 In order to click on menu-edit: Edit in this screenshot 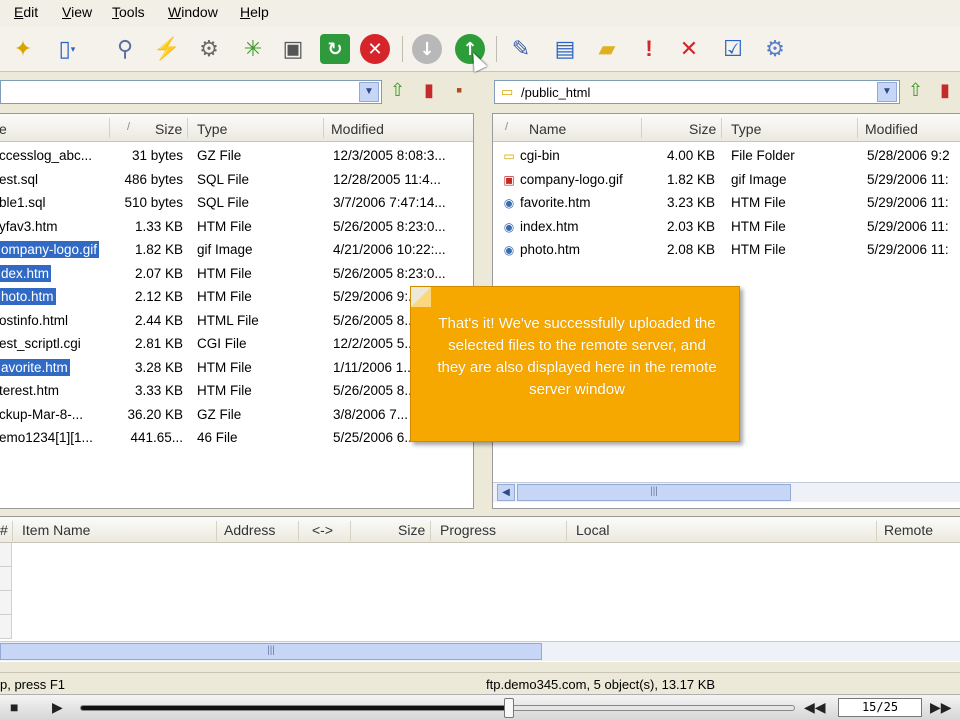, I will do `click(26, 12)`.